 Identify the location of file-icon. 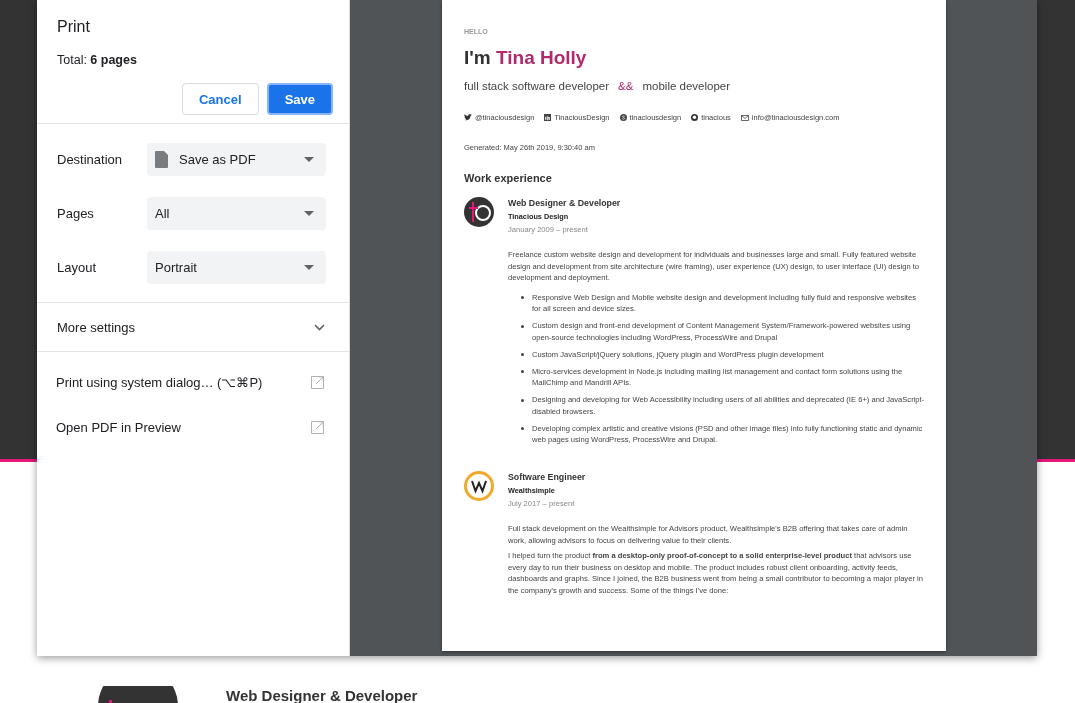
(161, 159).